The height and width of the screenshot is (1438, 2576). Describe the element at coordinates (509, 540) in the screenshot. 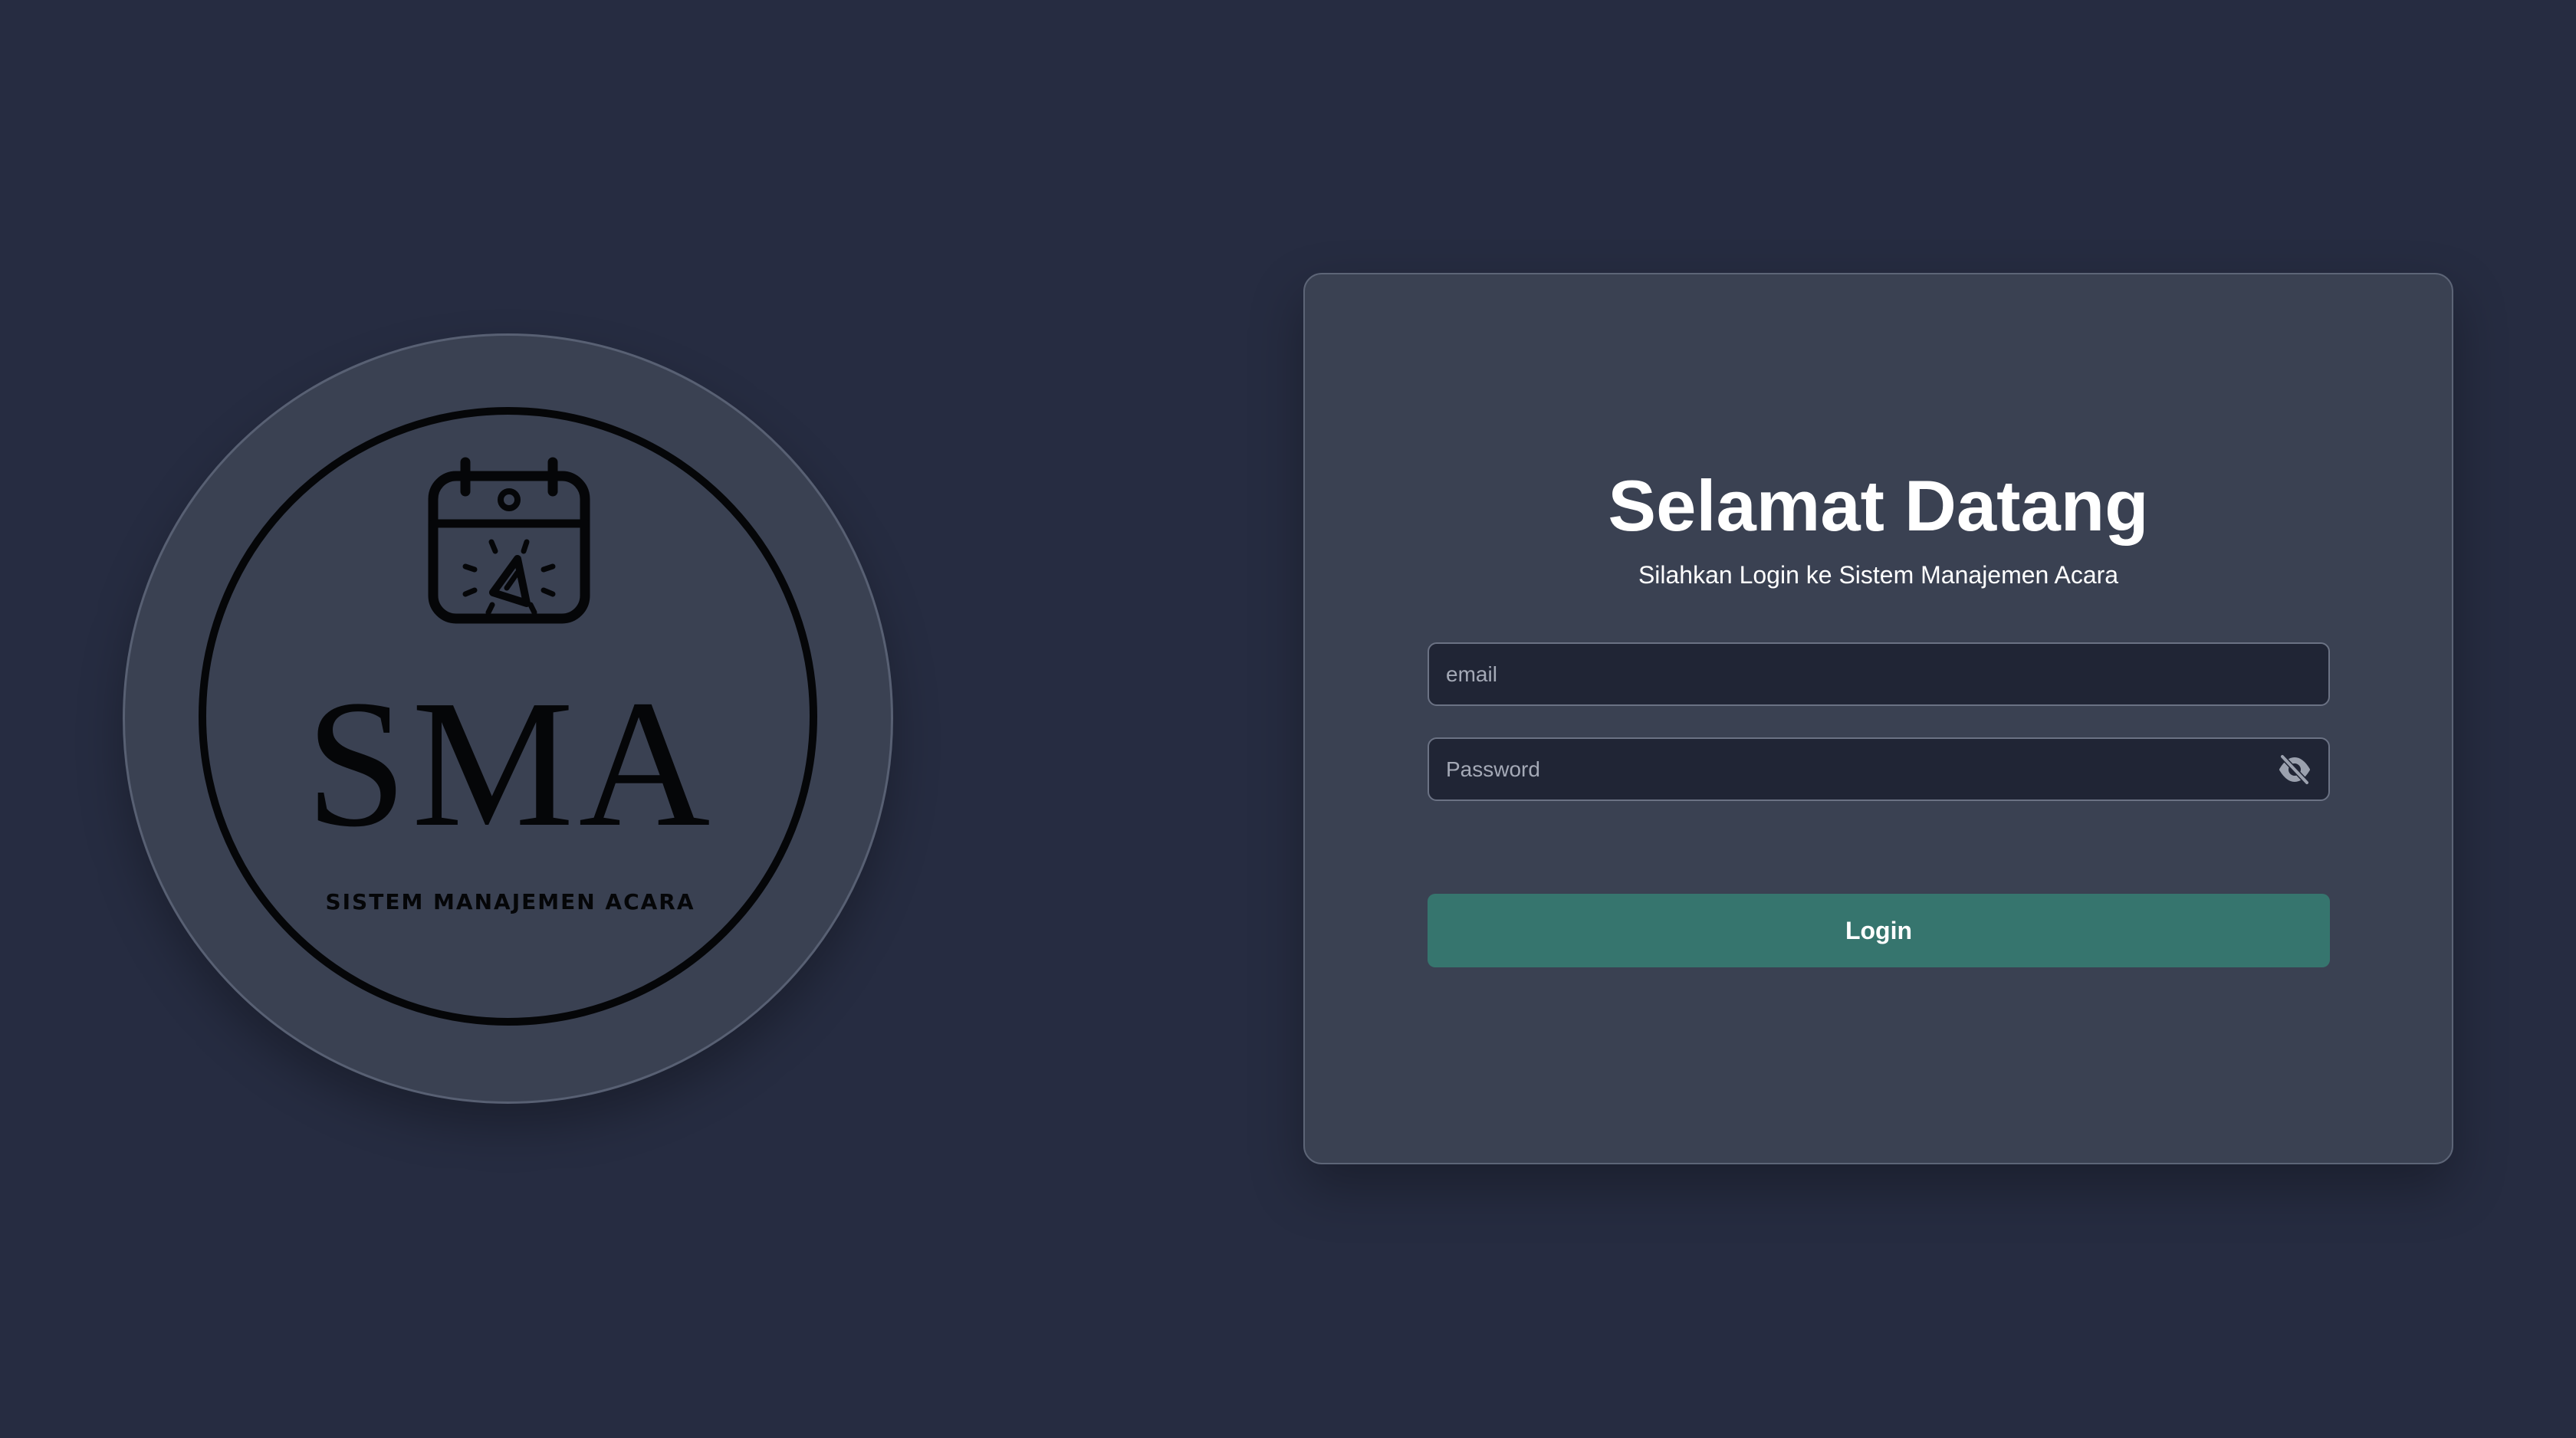

I see `calendar-party-icon` at that location.